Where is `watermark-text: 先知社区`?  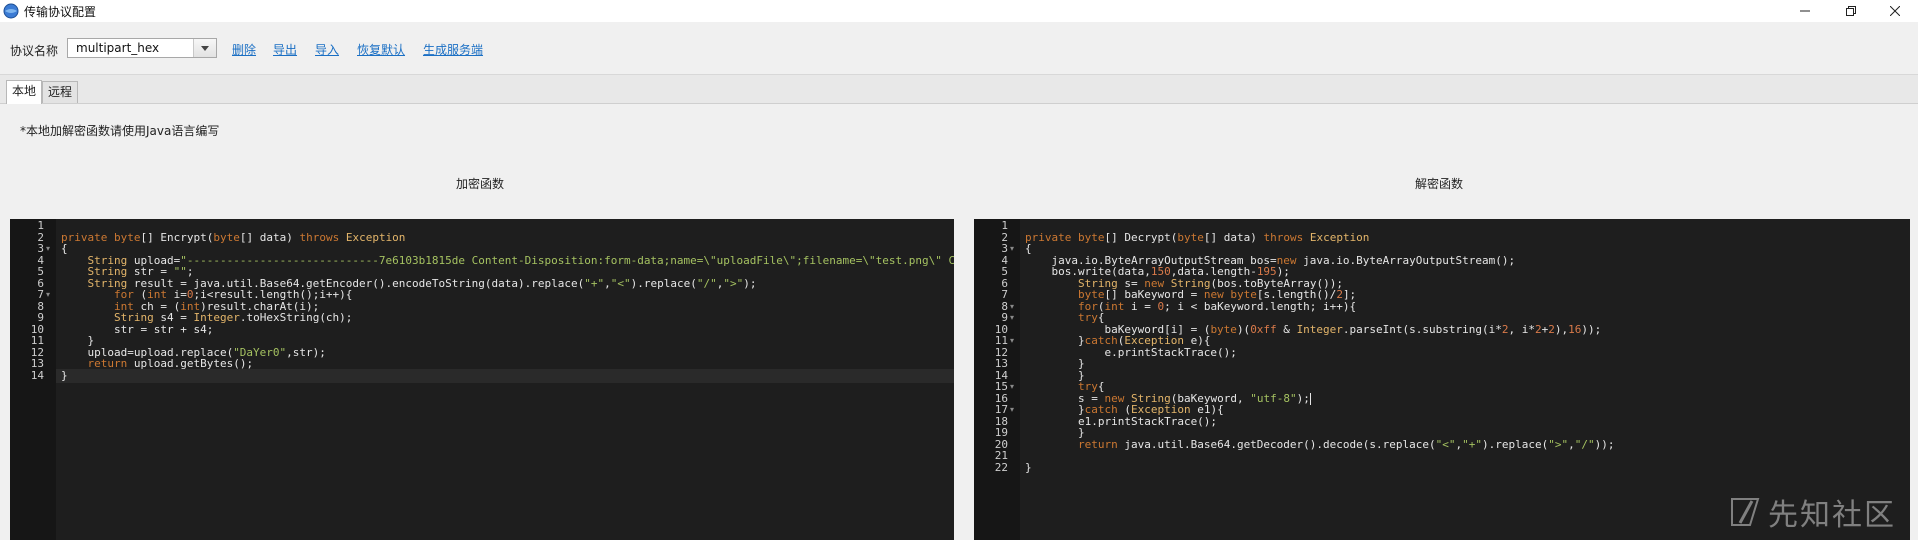 watermark-text: 先知社区 is located at coordinates (1832, 515).